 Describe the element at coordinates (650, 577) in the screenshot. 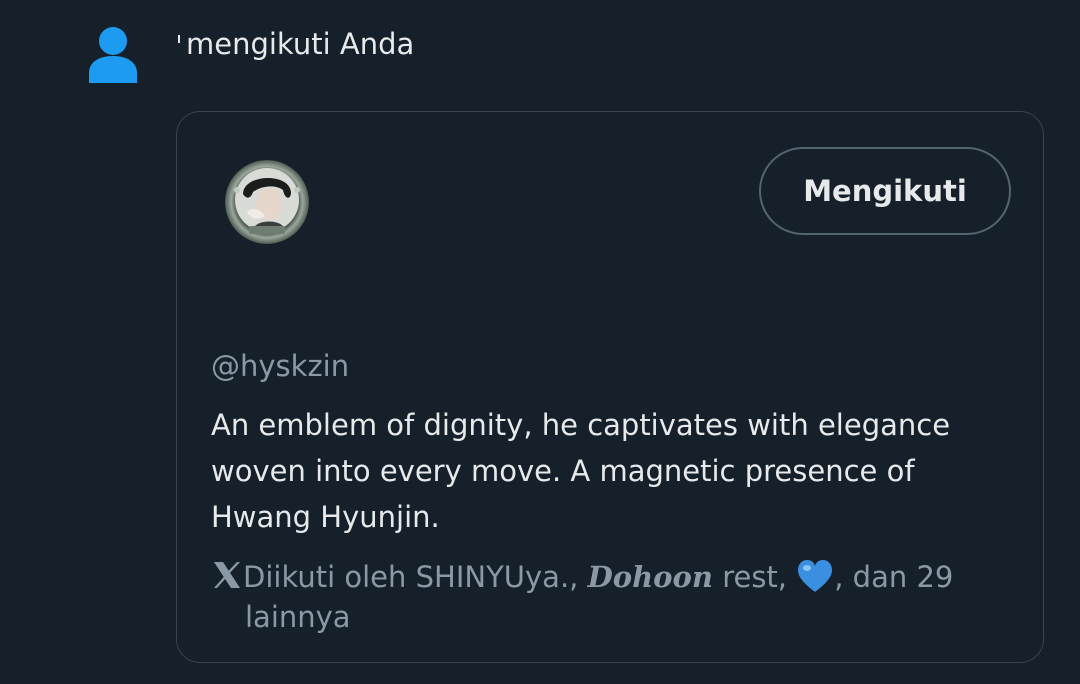

I see `follower-name-dohoon: Dohoon` at that location.